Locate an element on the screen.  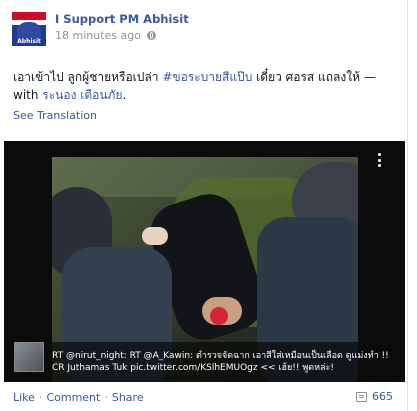
share-button: Share is located at coordinates (128, 397).